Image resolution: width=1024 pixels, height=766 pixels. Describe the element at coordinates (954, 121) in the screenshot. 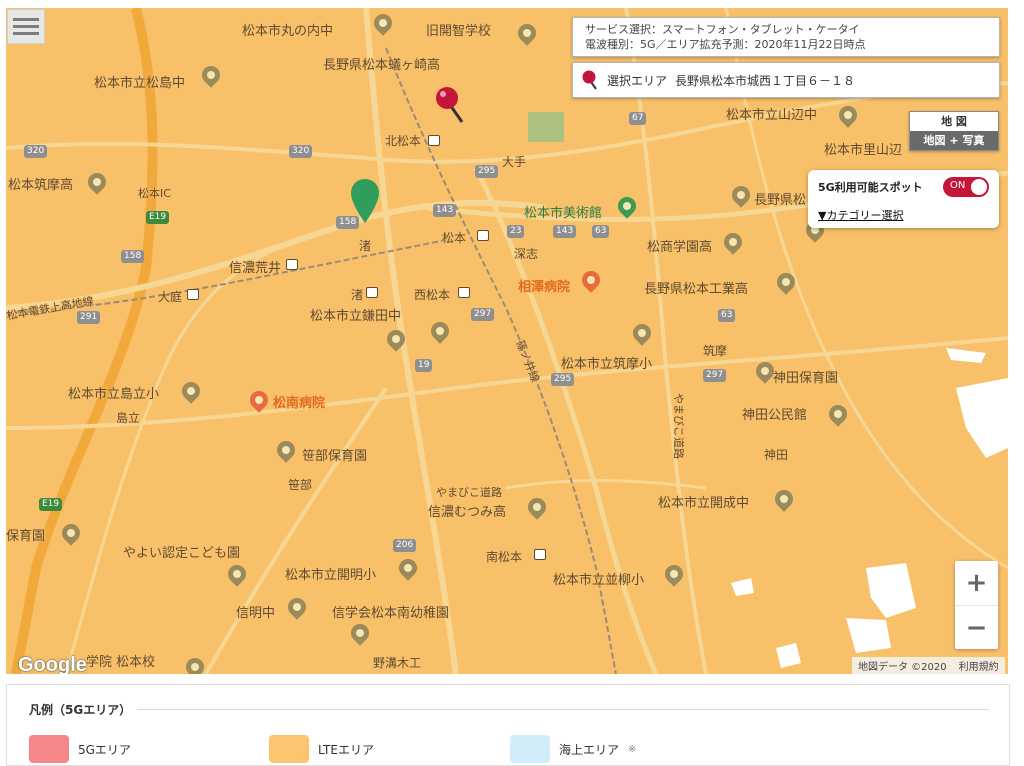

I see `map-type-map-button: 地 図` at that location.